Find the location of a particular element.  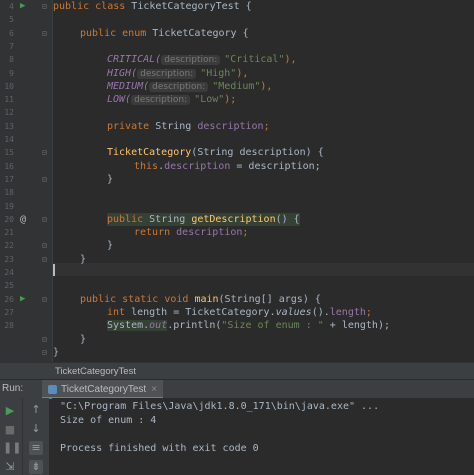

stop-icon: ■ is located at coordinates (10, 430).